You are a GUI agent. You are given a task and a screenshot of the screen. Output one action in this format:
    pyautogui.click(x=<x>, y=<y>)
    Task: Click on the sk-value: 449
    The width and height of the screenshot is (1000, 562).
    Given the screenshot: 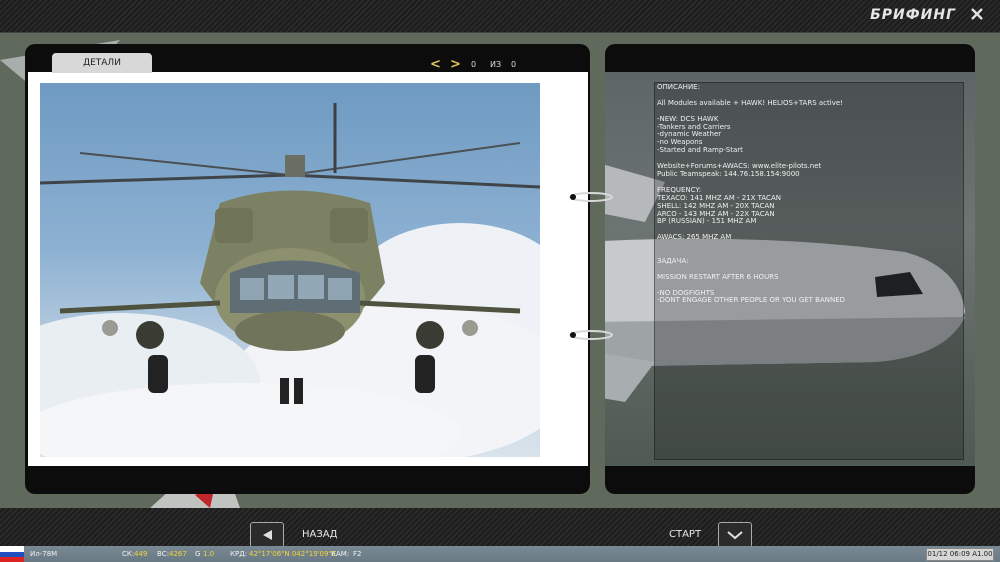 What is the action you would take?
    pyautogui.click(x=141, y=554)
    